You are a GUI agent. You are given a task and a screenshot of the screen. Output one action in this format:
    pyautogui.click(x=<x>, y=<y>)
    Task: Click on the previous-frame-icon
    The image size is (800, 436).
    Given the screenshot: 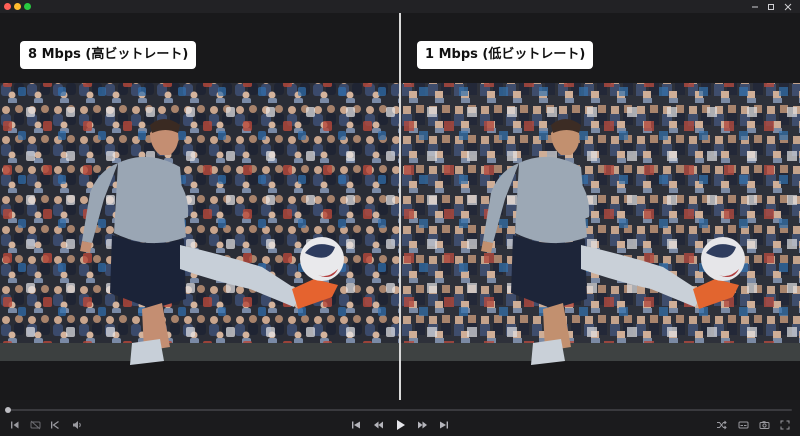 What is the action you would take?
    pyautogui.click(x=55, y=425)
    